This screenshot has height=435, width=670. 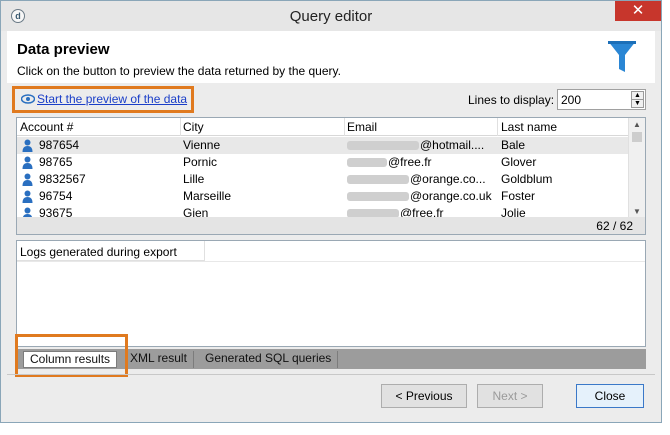 What do you see at coordinates (451, 196) in the screenshot?
I see `cell-email: @orange.co.uk` at bounding box center [451, 196].